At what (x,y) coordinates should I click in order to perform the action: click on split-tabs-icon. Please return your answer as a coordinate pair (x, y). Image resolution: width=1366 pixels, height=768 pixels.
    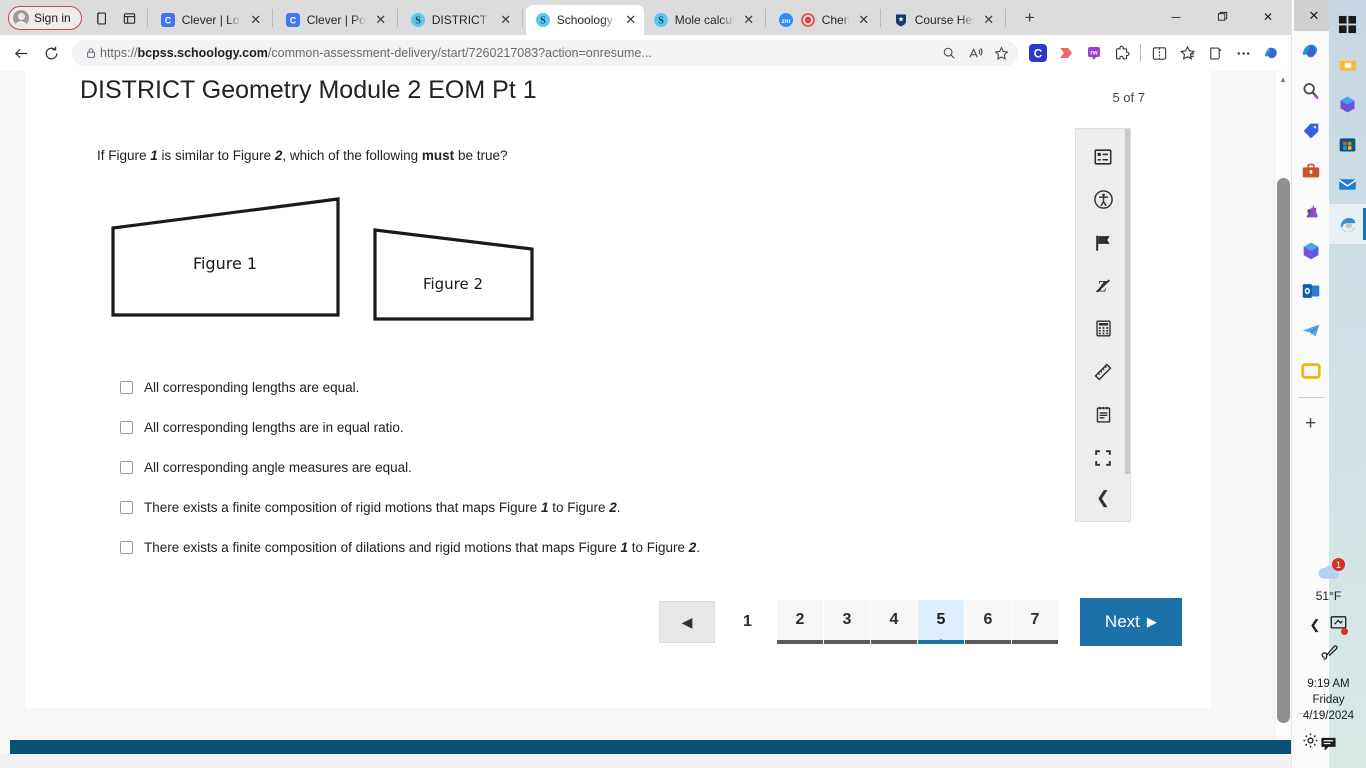
    Looking at the image, I should click on (130, 18).